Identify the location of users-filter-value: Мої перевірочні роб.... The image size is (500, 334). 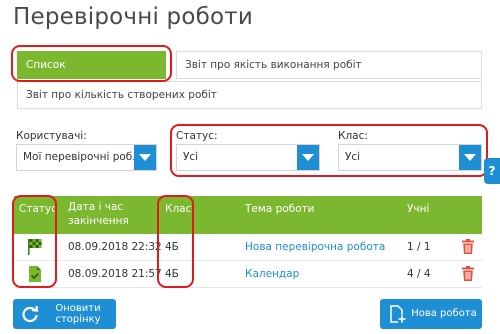
(83, 157).